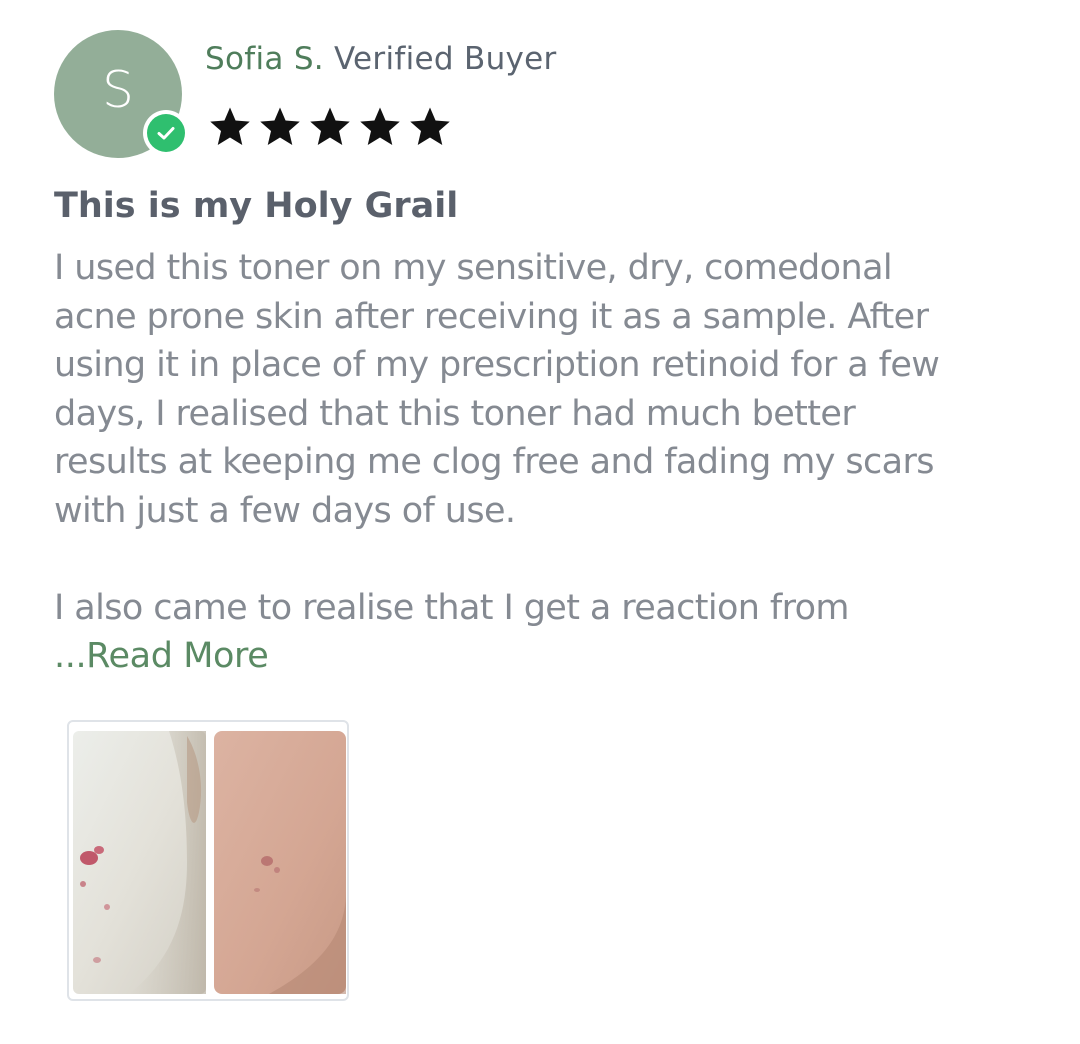 The width and height of the screenshot is (1080, 1044). What do you see at coordinates (264, 59) in the screenshot?
I see `author-name: Sofia S.` at bounding box center [264, 59].